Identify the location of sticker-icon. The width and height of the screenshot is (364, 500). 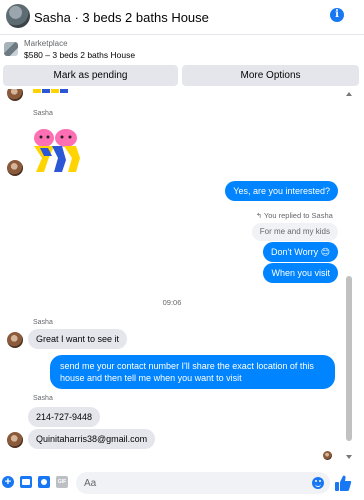
(44, 482).